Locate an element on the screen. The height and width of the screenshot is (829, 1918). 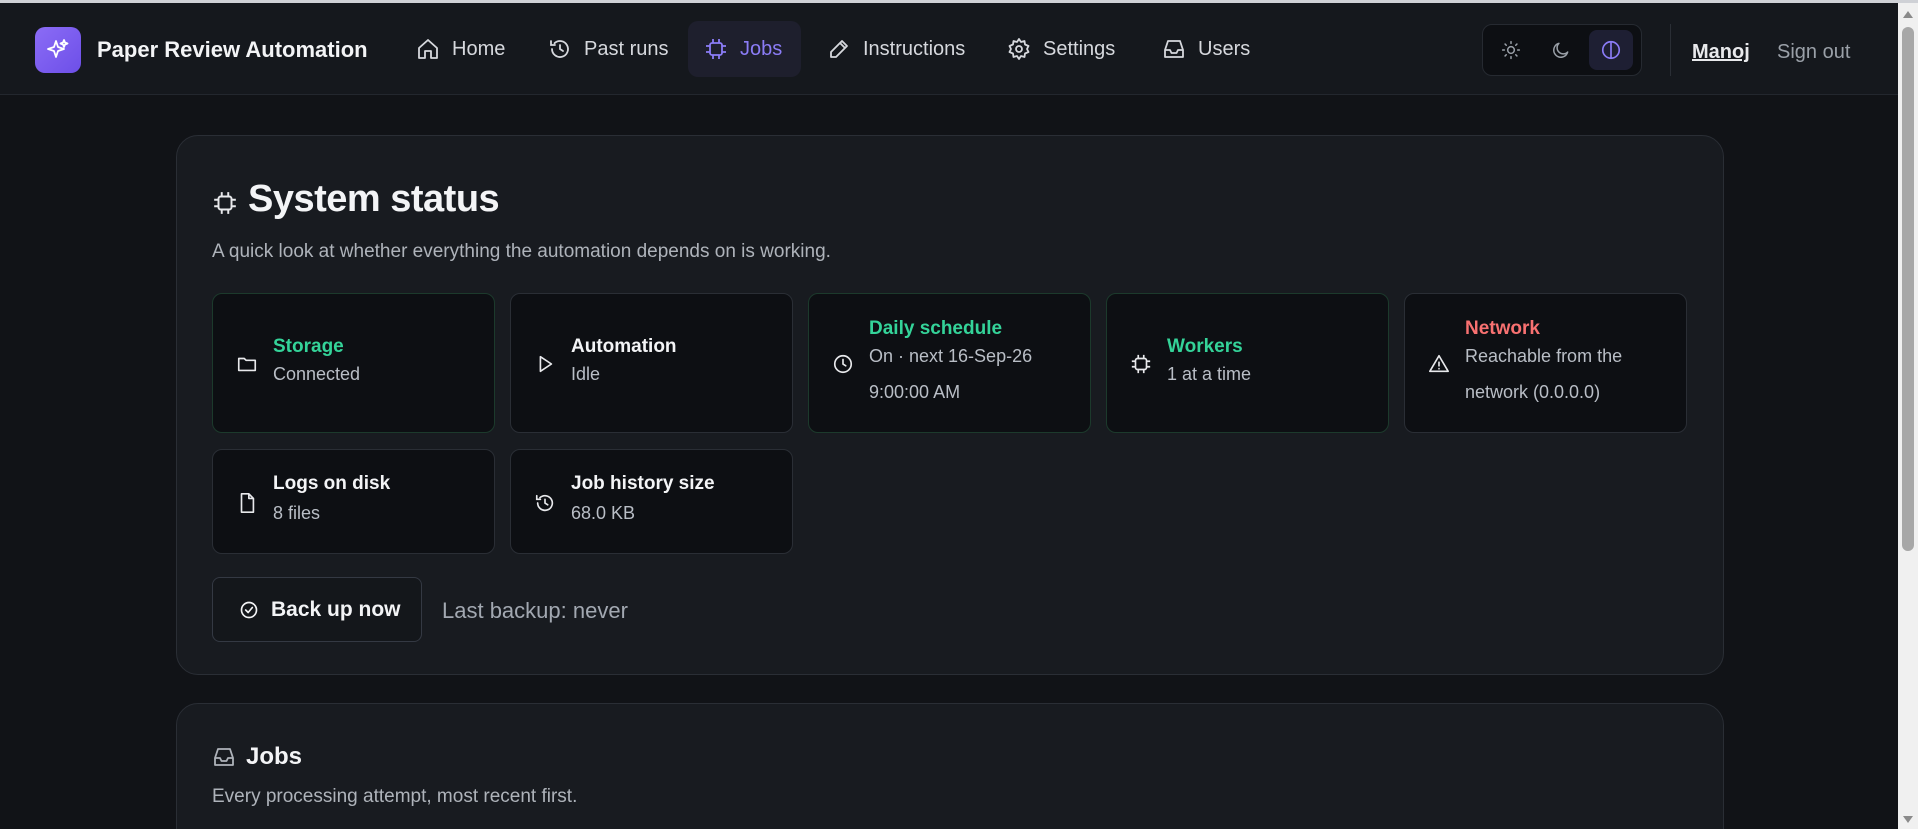
backup-now-label: Back up now is located at coordinates (336, 609).